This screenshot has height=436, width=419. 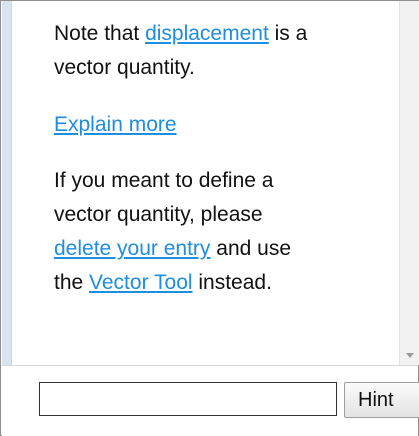 I want to click on vector-tool-link: Vector Tool, so click(x=141, y=282).